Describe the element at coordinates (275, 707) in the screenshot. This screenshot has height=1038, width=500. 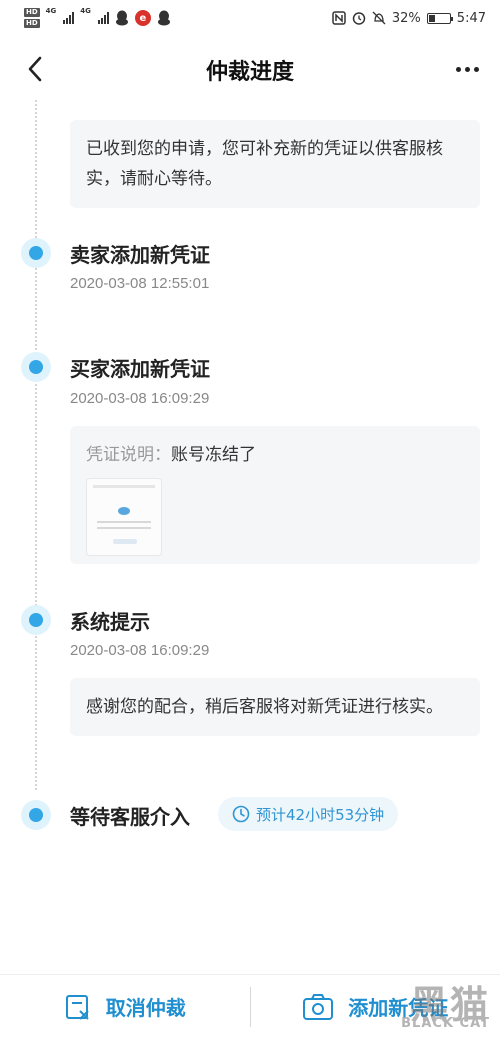
I see `system-note: 感谢您的配合，稍后客服将对新凭证进行核实。` at that location.